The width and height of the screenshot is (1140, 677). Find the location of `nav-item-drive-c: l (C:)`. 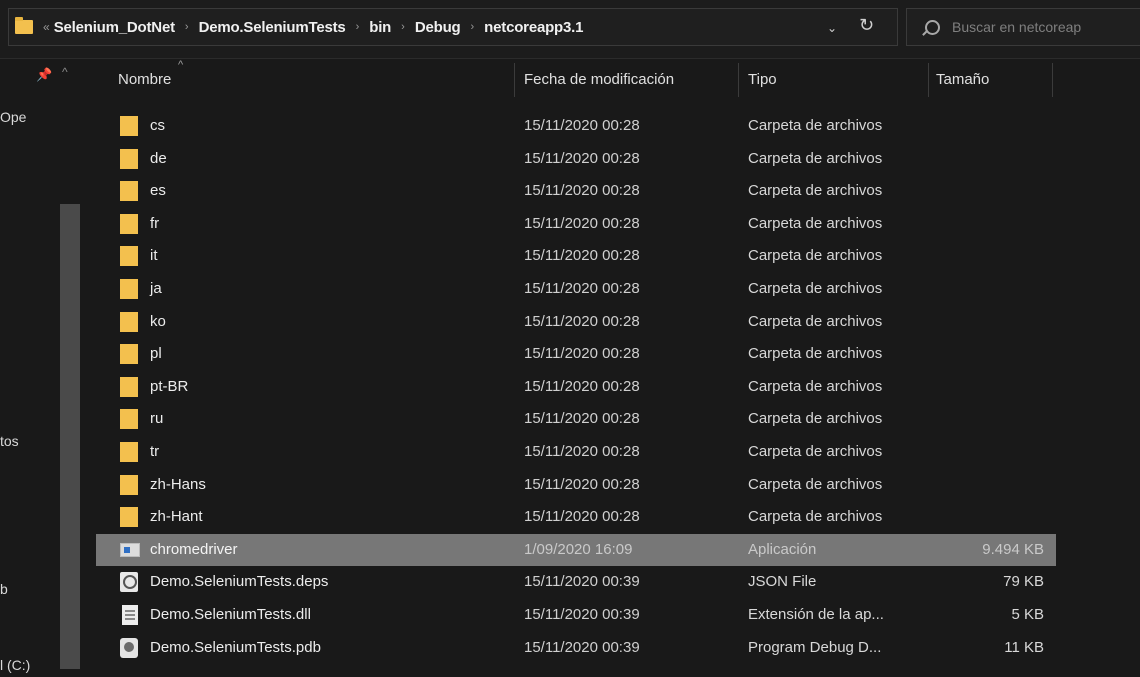

nav-item-drive-c: l (C:) is located at coordinates (15, 665).